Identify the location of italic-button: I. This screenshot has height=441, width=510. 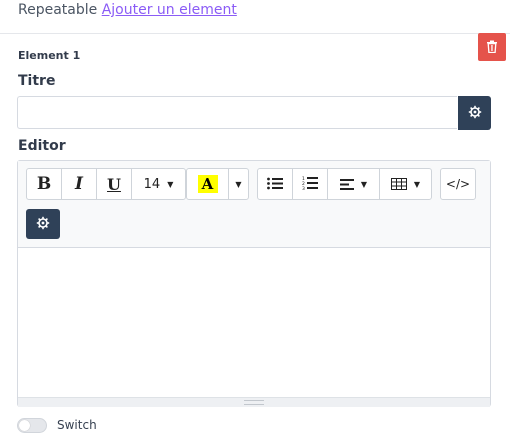
(79, 184).